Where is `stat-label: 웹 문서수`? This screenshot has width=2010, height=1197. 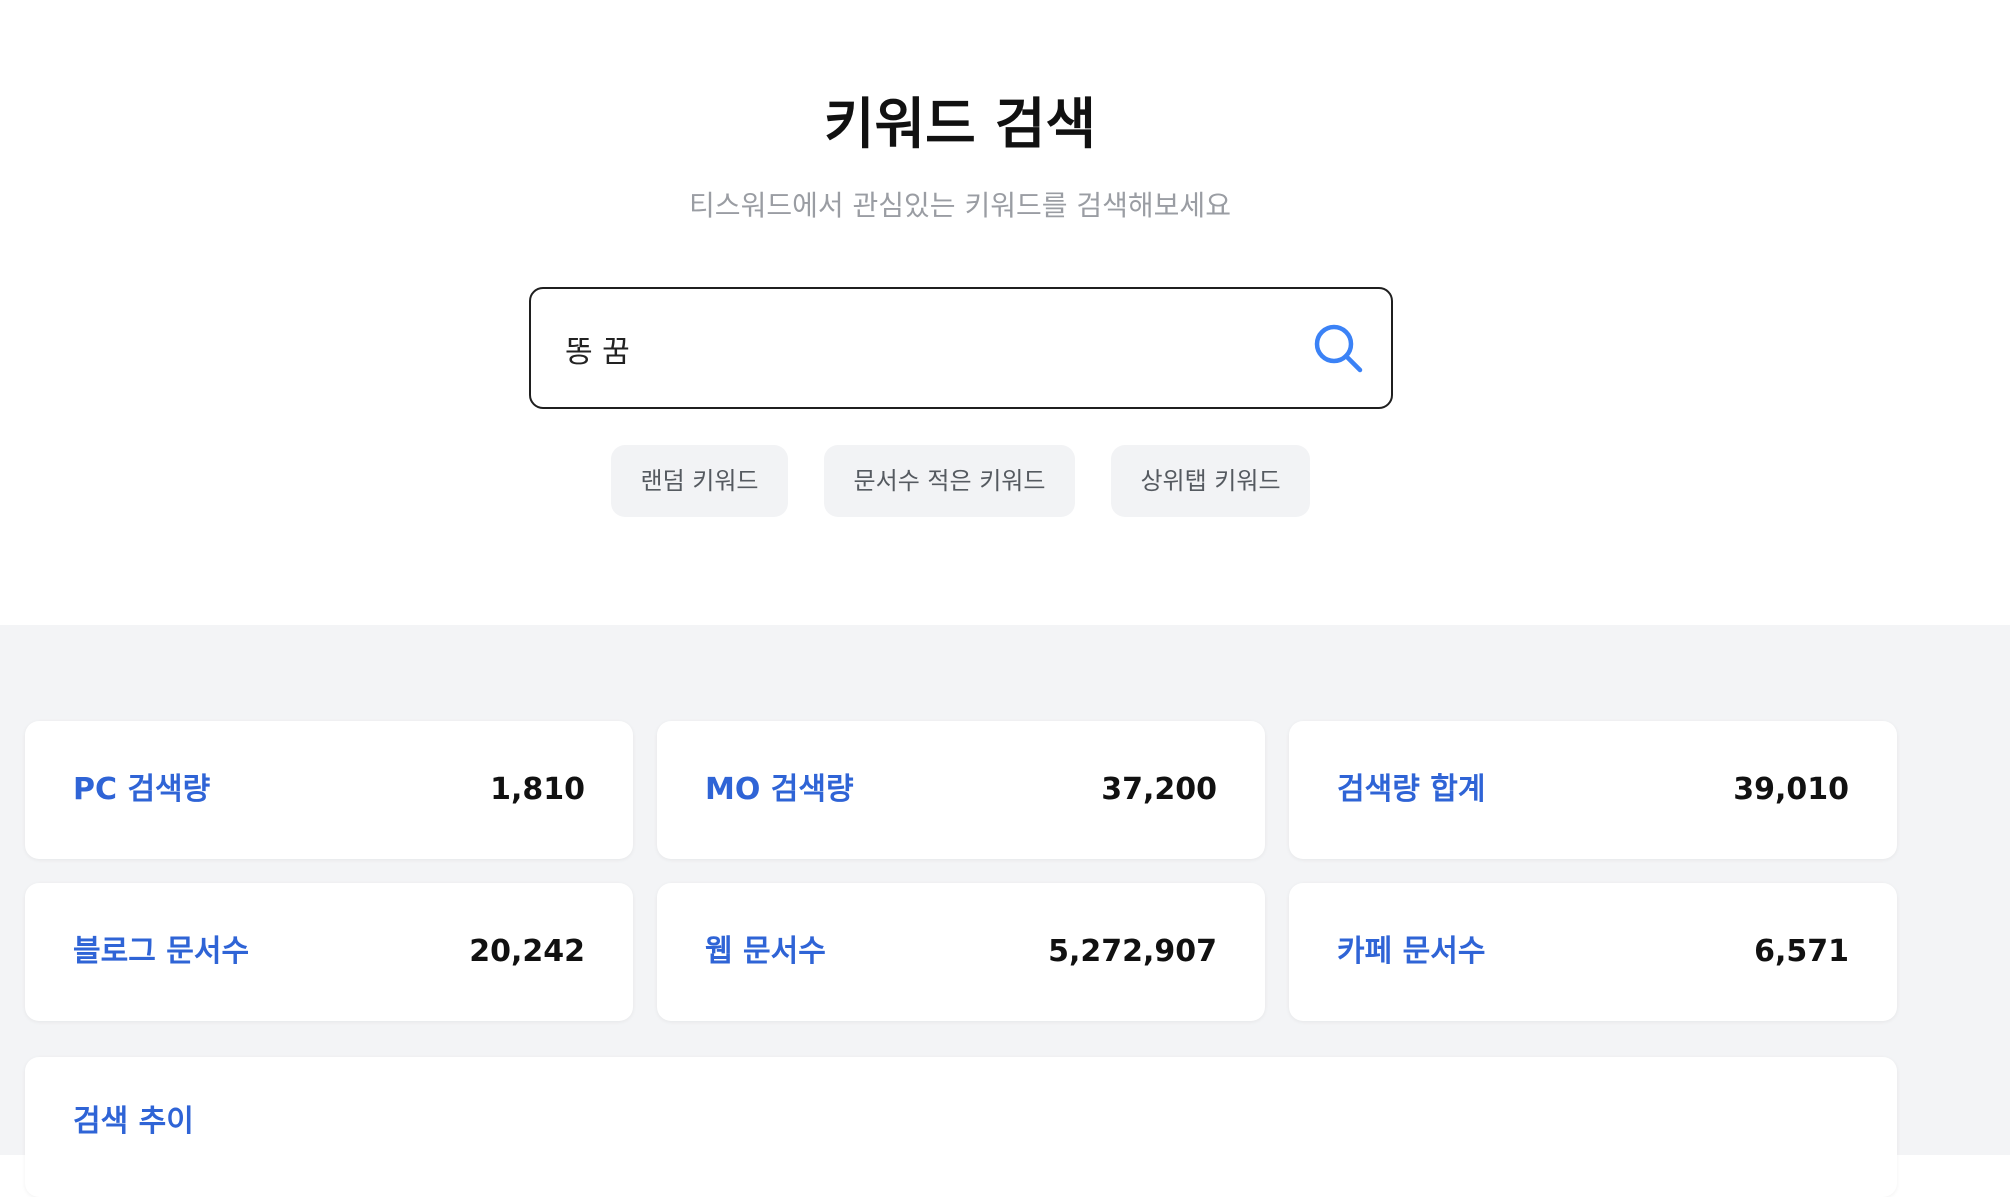 stat-label: 웹 문서수 is located at coordinates (765, 951).